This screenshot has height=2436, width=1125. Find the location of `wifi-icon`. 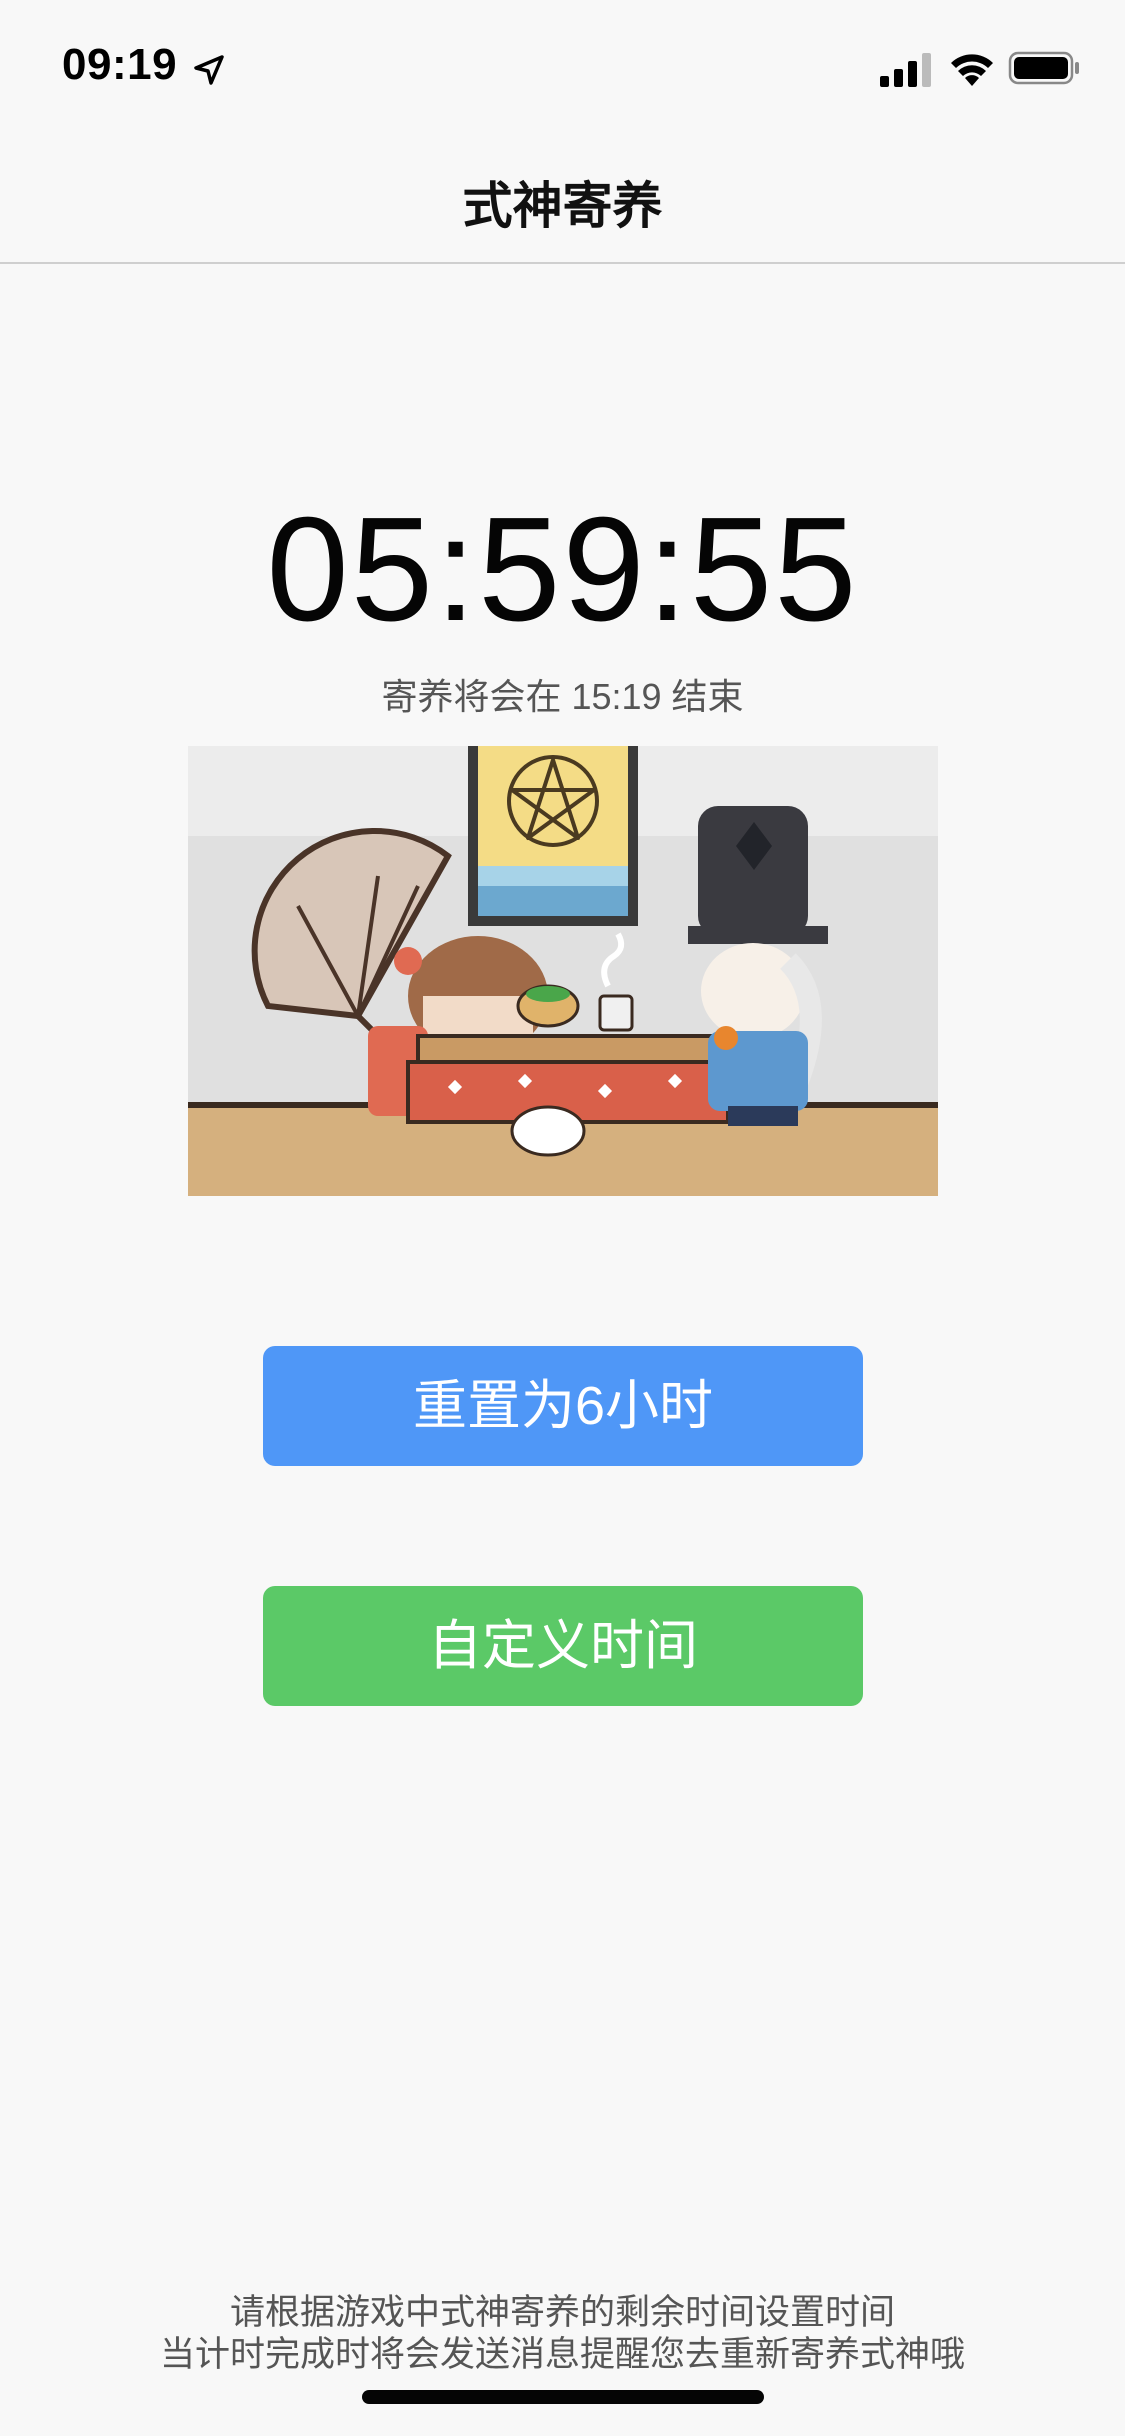

wifi-icon is located at coordinates (972, 70).